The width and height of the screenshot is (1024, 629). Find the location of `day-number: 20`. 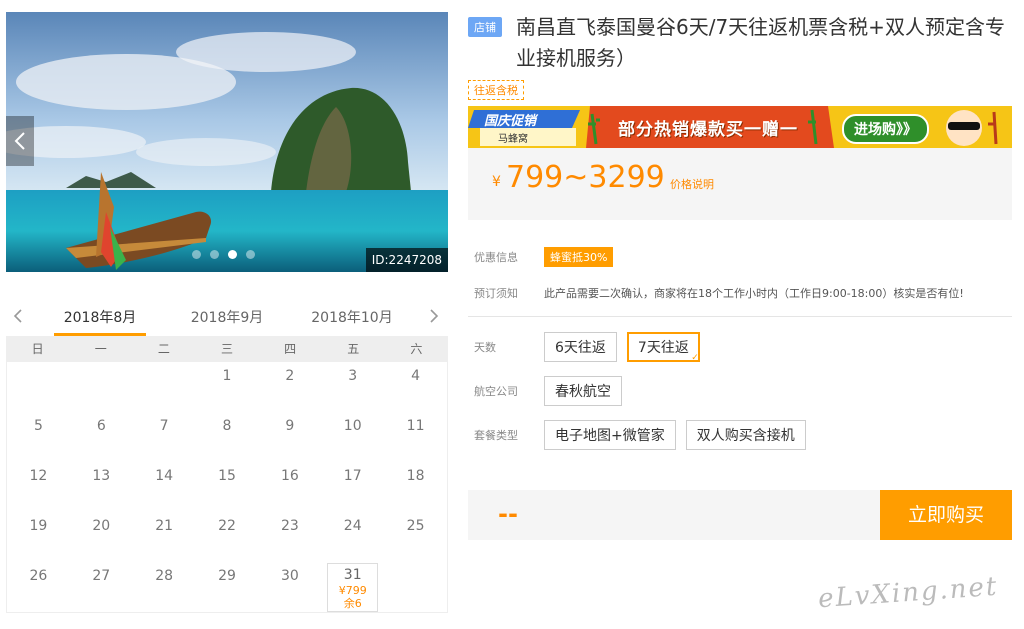

day-number: 20 is located at coordinates (101, 526).